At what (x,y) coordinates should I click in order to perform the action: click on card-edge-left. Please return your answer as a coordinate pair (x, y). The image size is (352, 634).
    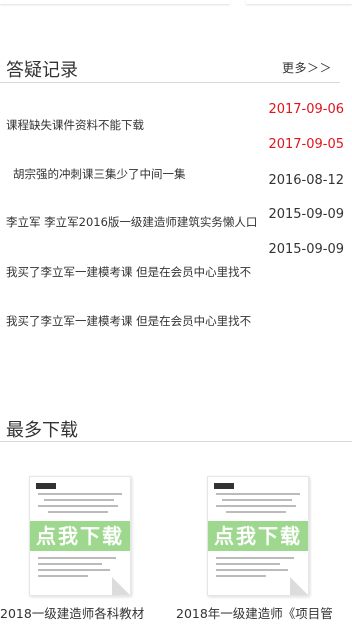
    Looking at the image, I should click on (115, 2).